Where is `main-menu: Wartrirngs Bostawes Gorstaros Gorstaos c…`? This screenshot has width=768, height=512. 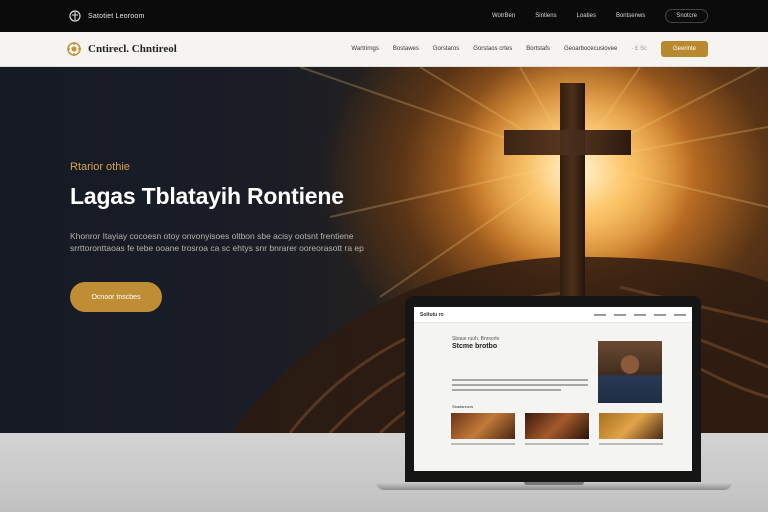
main-menu: Wartrirngs Bostawes Gorstaros Gorstaos c… is located at coordinates (499, 49).